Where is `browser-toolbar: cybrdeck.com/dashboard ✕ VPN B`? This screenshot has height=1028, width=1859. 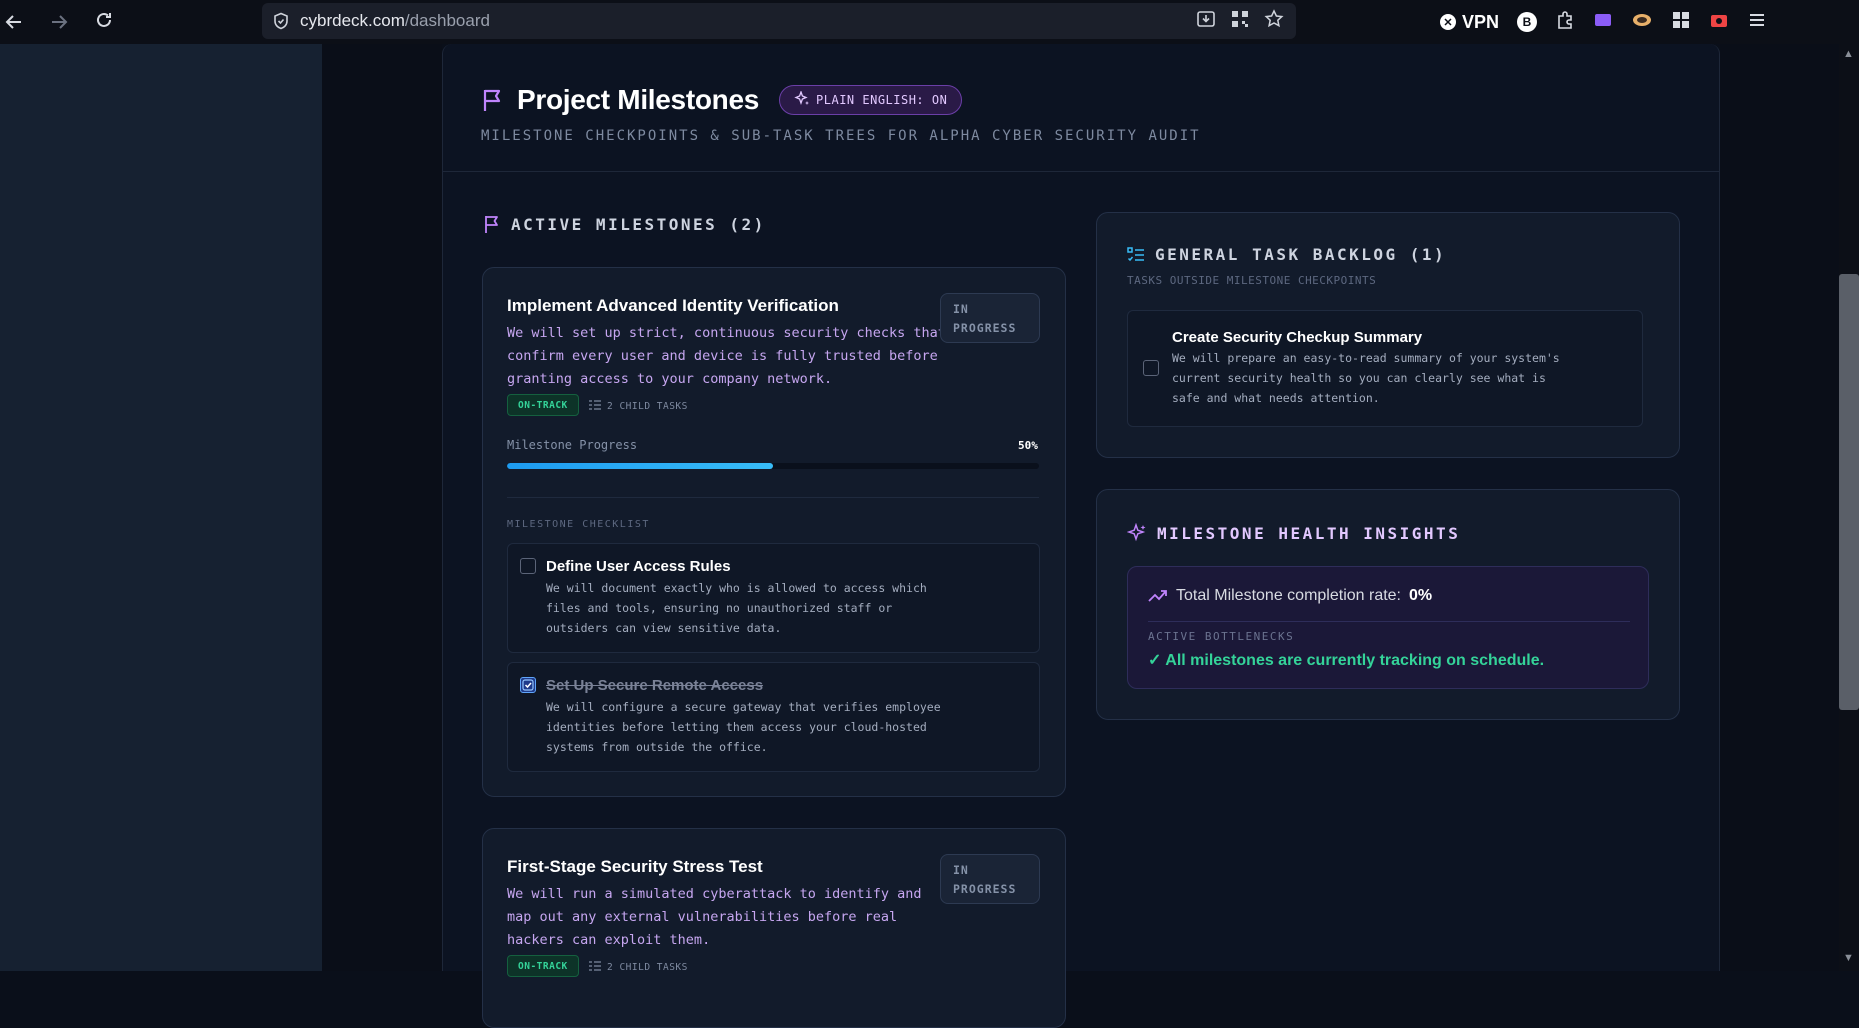
browser-toolbar: cybrdeck.com/dashboard ✕ VPN B is located at coordinates (929, 22).